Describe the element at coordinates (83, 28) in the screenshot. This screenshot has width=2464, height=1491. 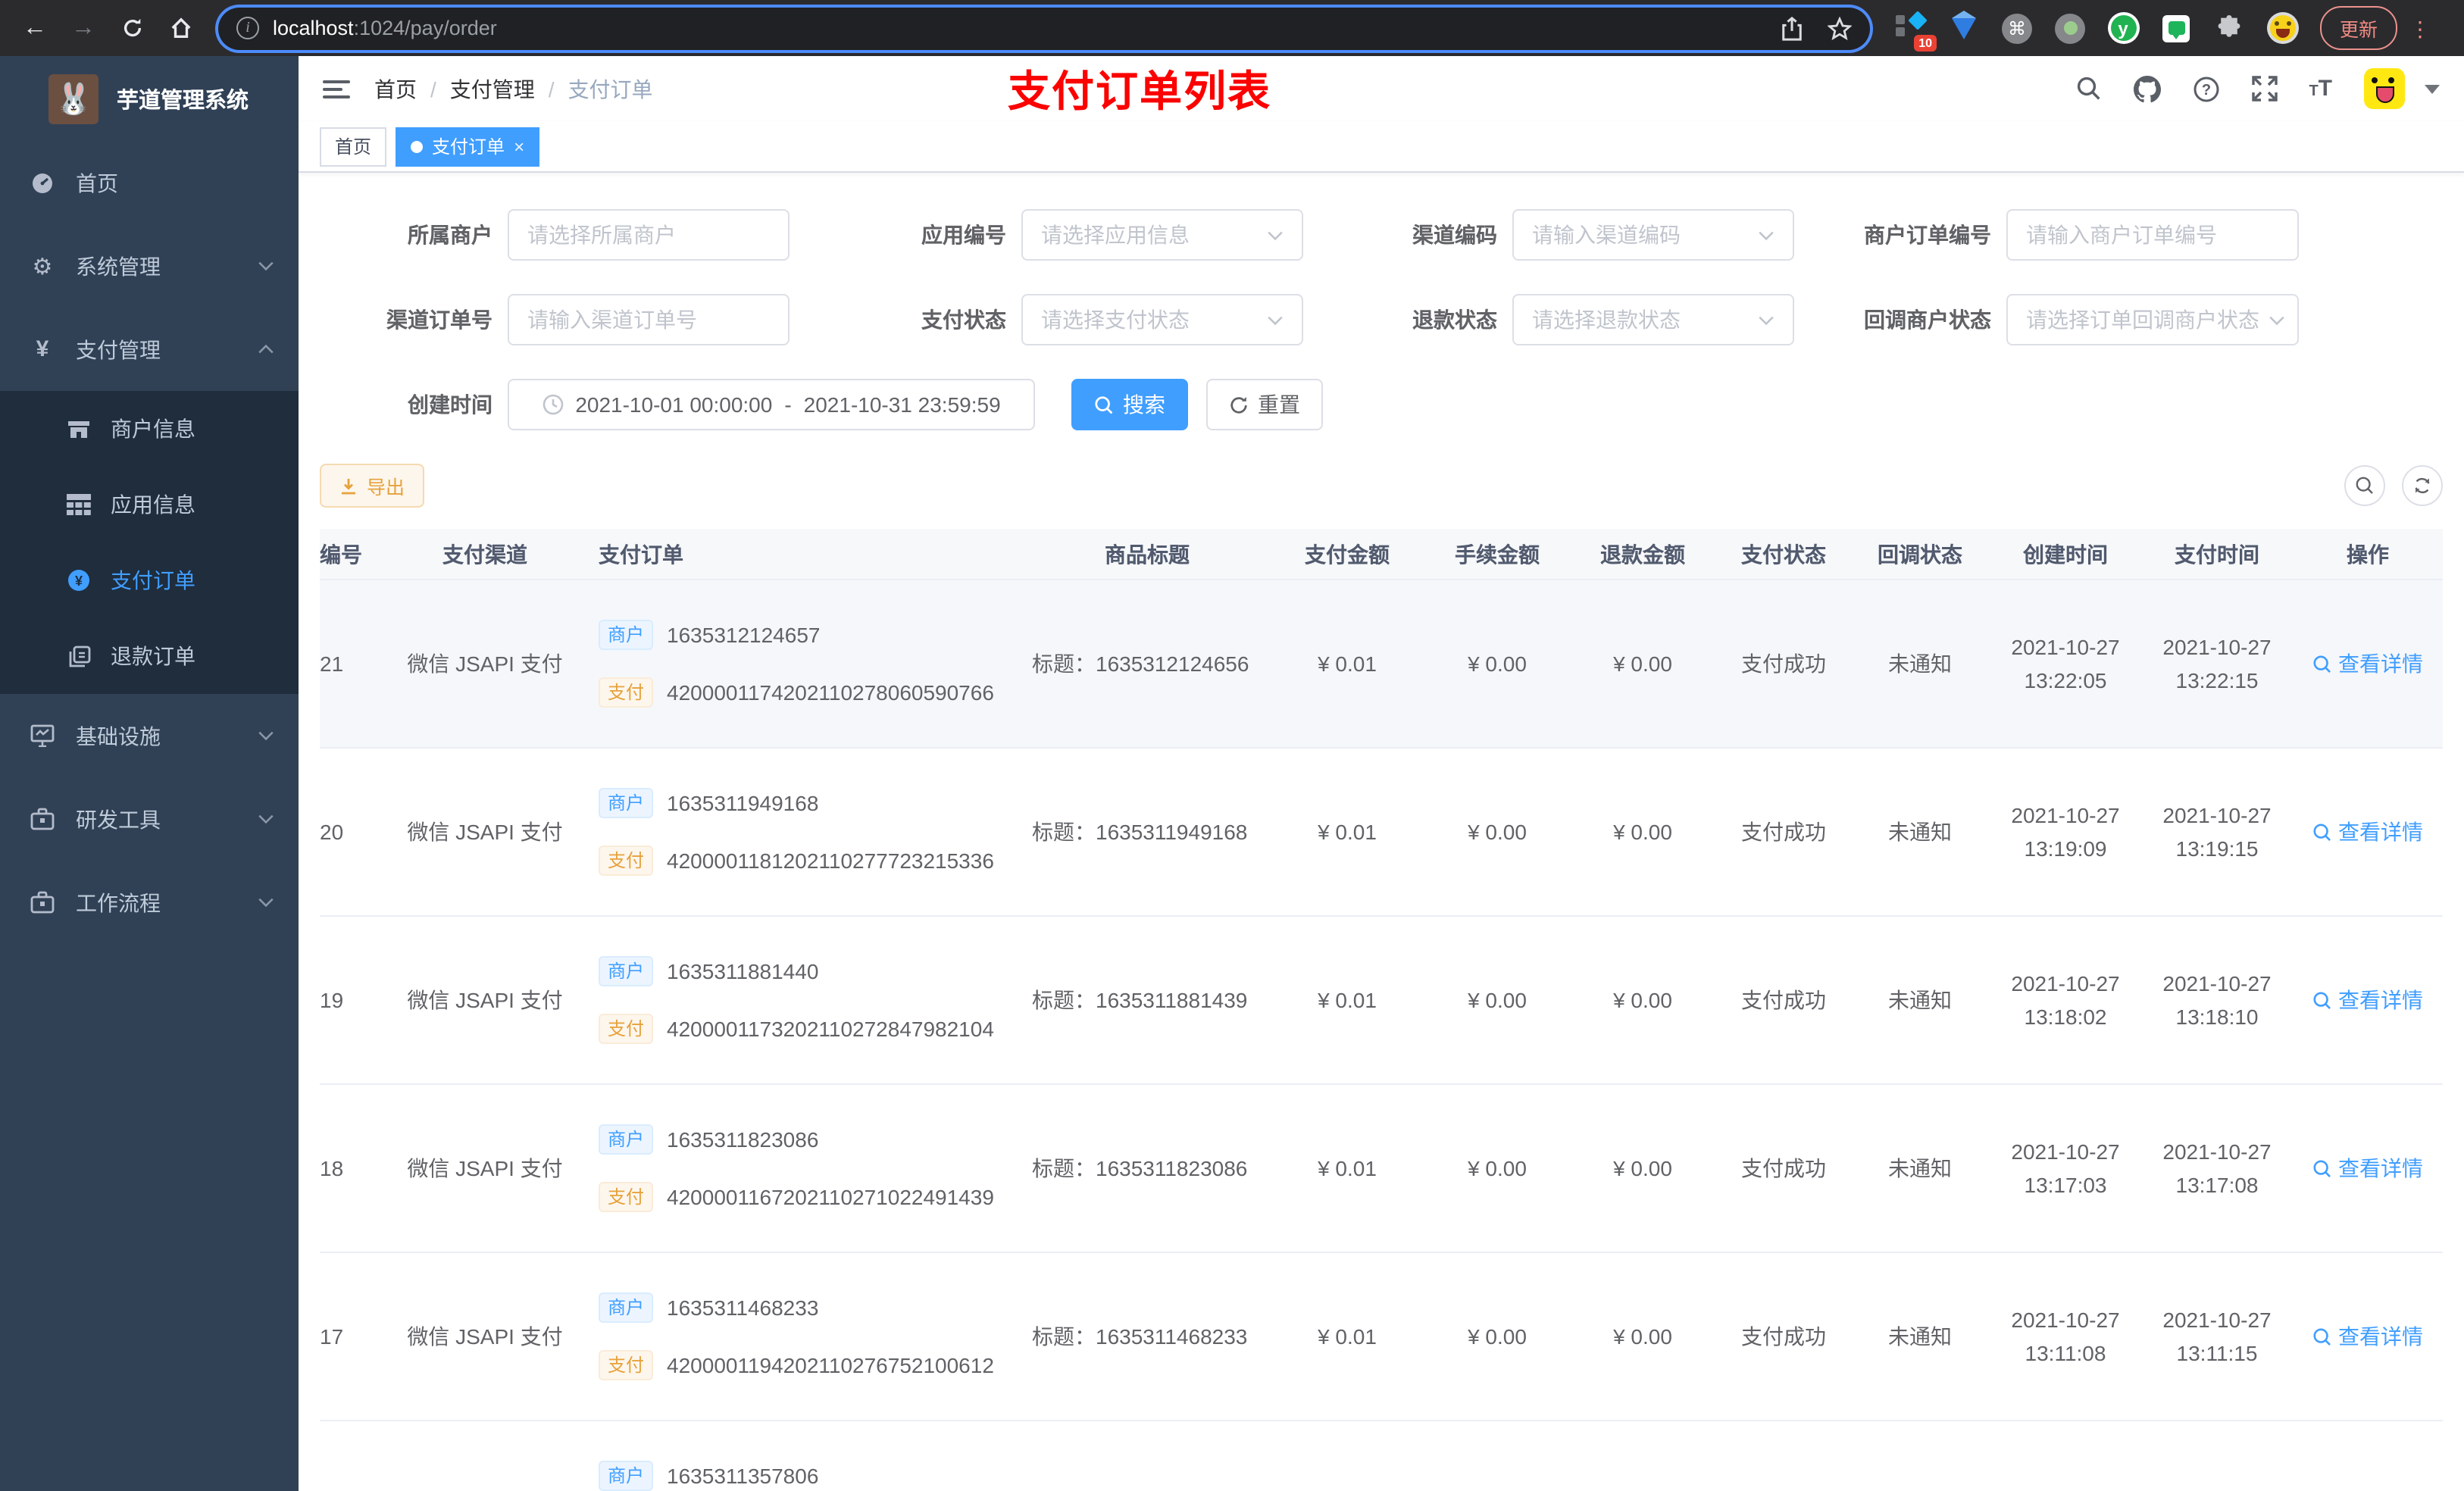
I see `browser-forward-button: →` at that location.